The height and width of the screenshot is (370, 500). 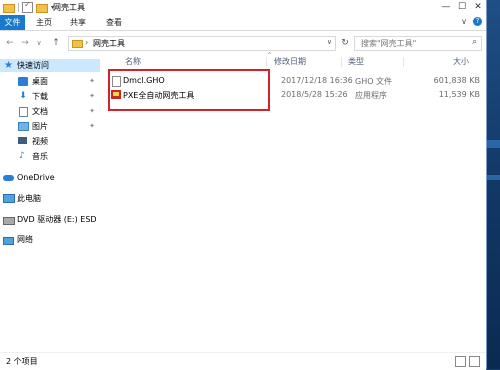 I want to click on new-folder-icon, so click(x=42, y=8).